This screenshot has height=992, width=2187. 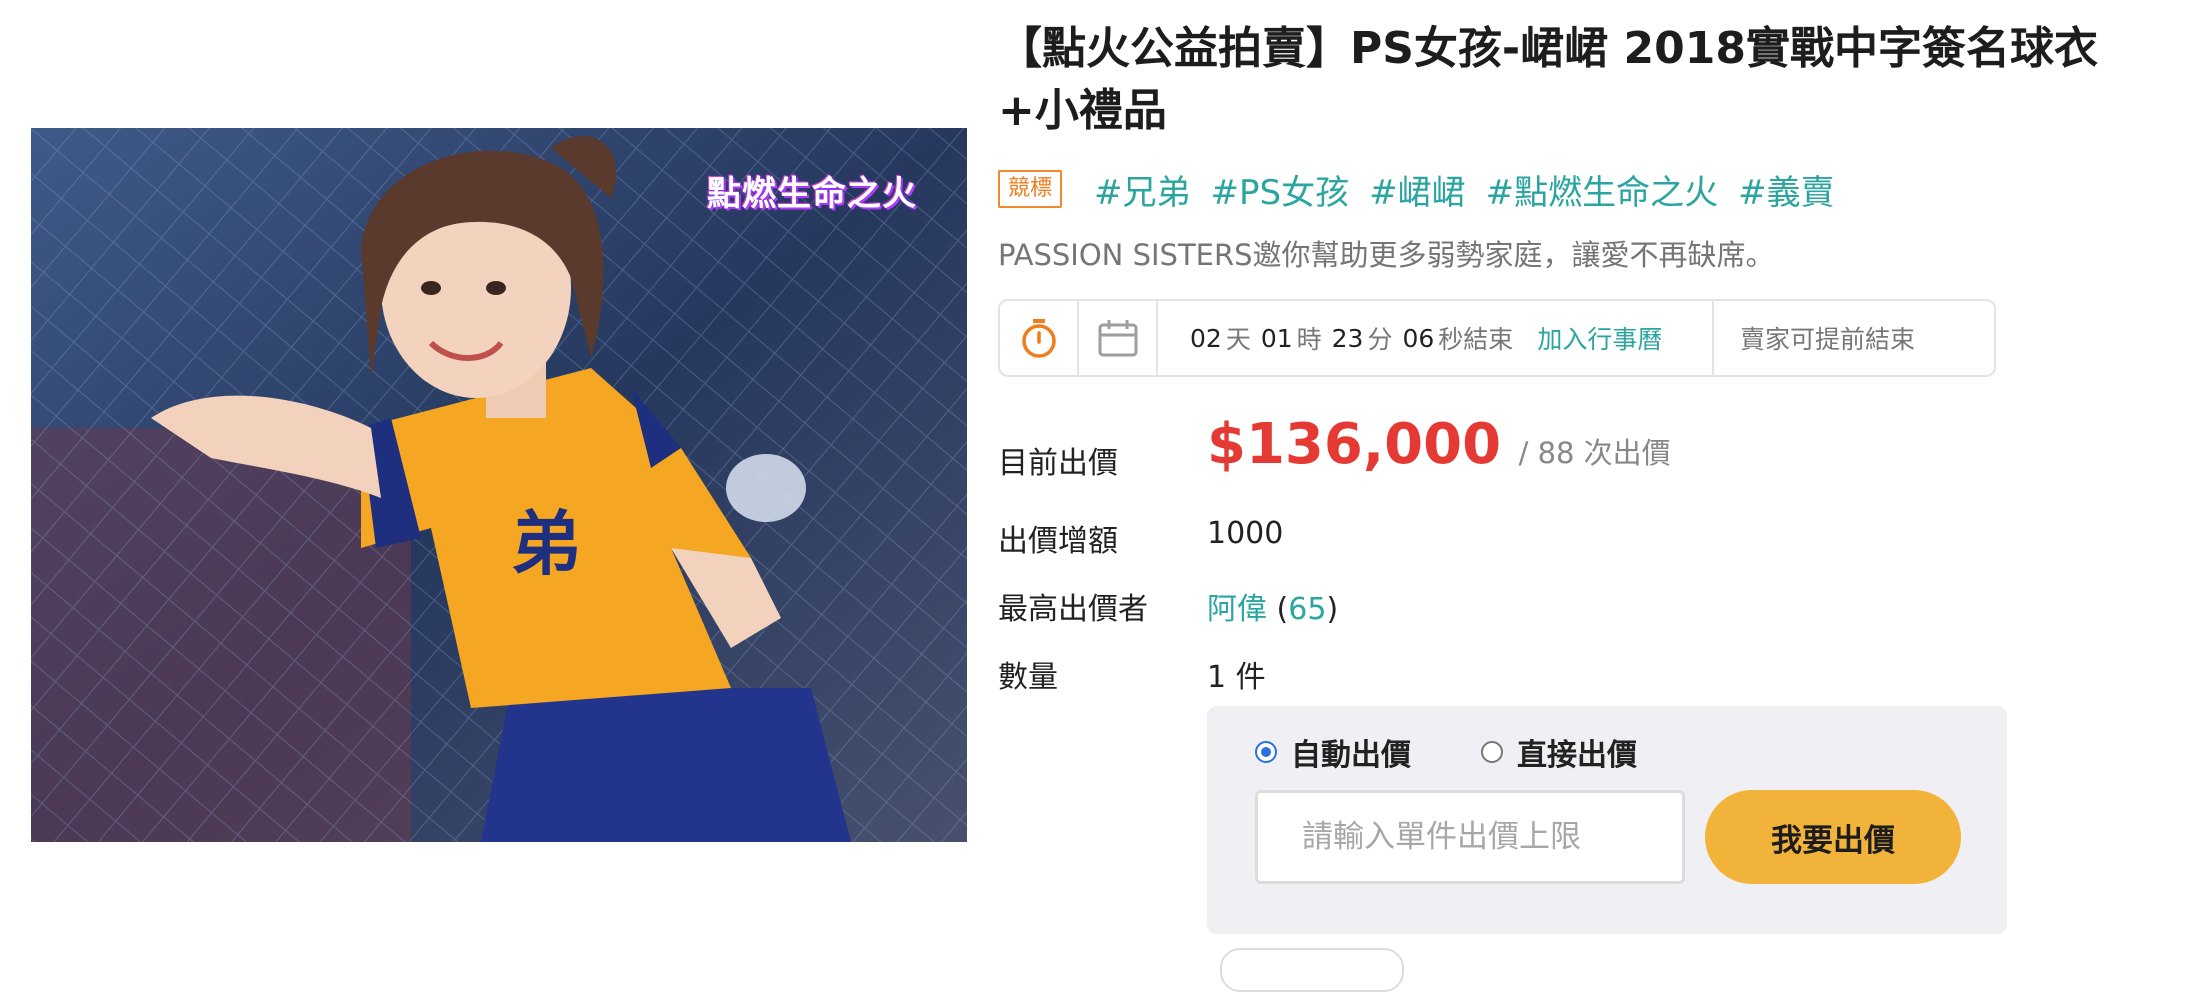 I want to click on top-bidder-name: 阿偉, so click(x=1237, y=609).